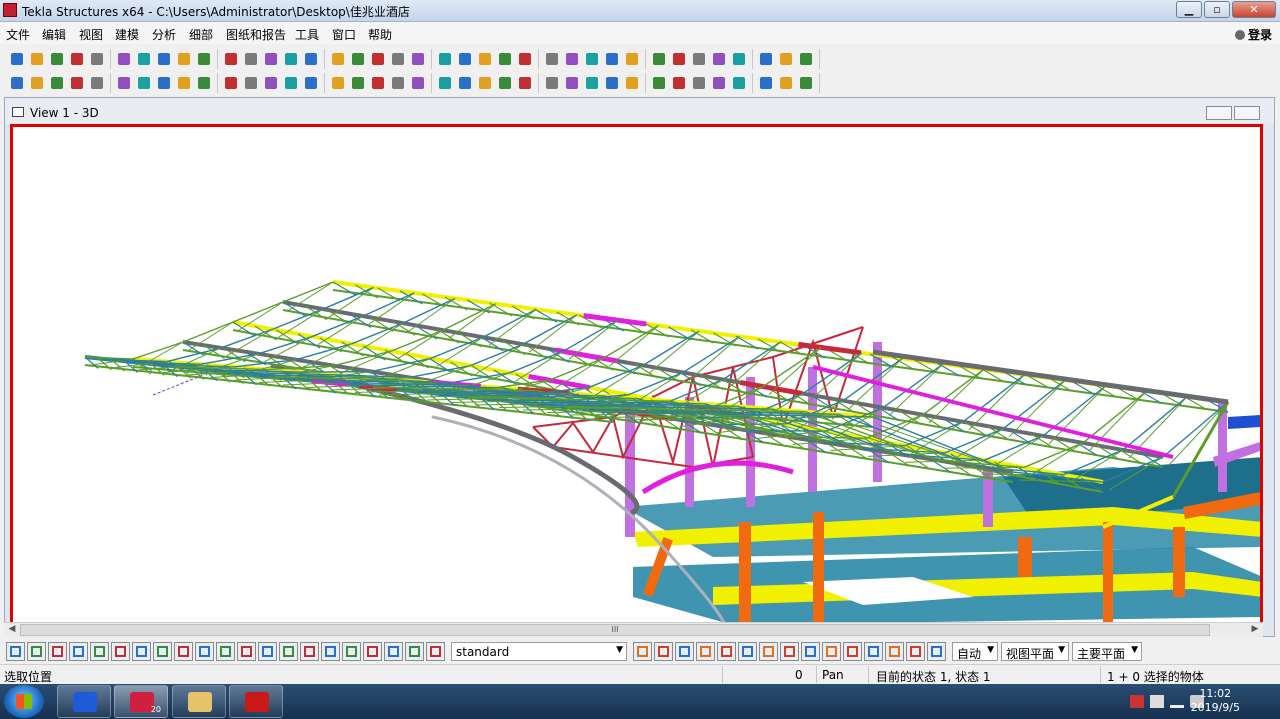 The image size is (1280, 719). I want to click on menu-analysis: 分析, so click(164, 34).